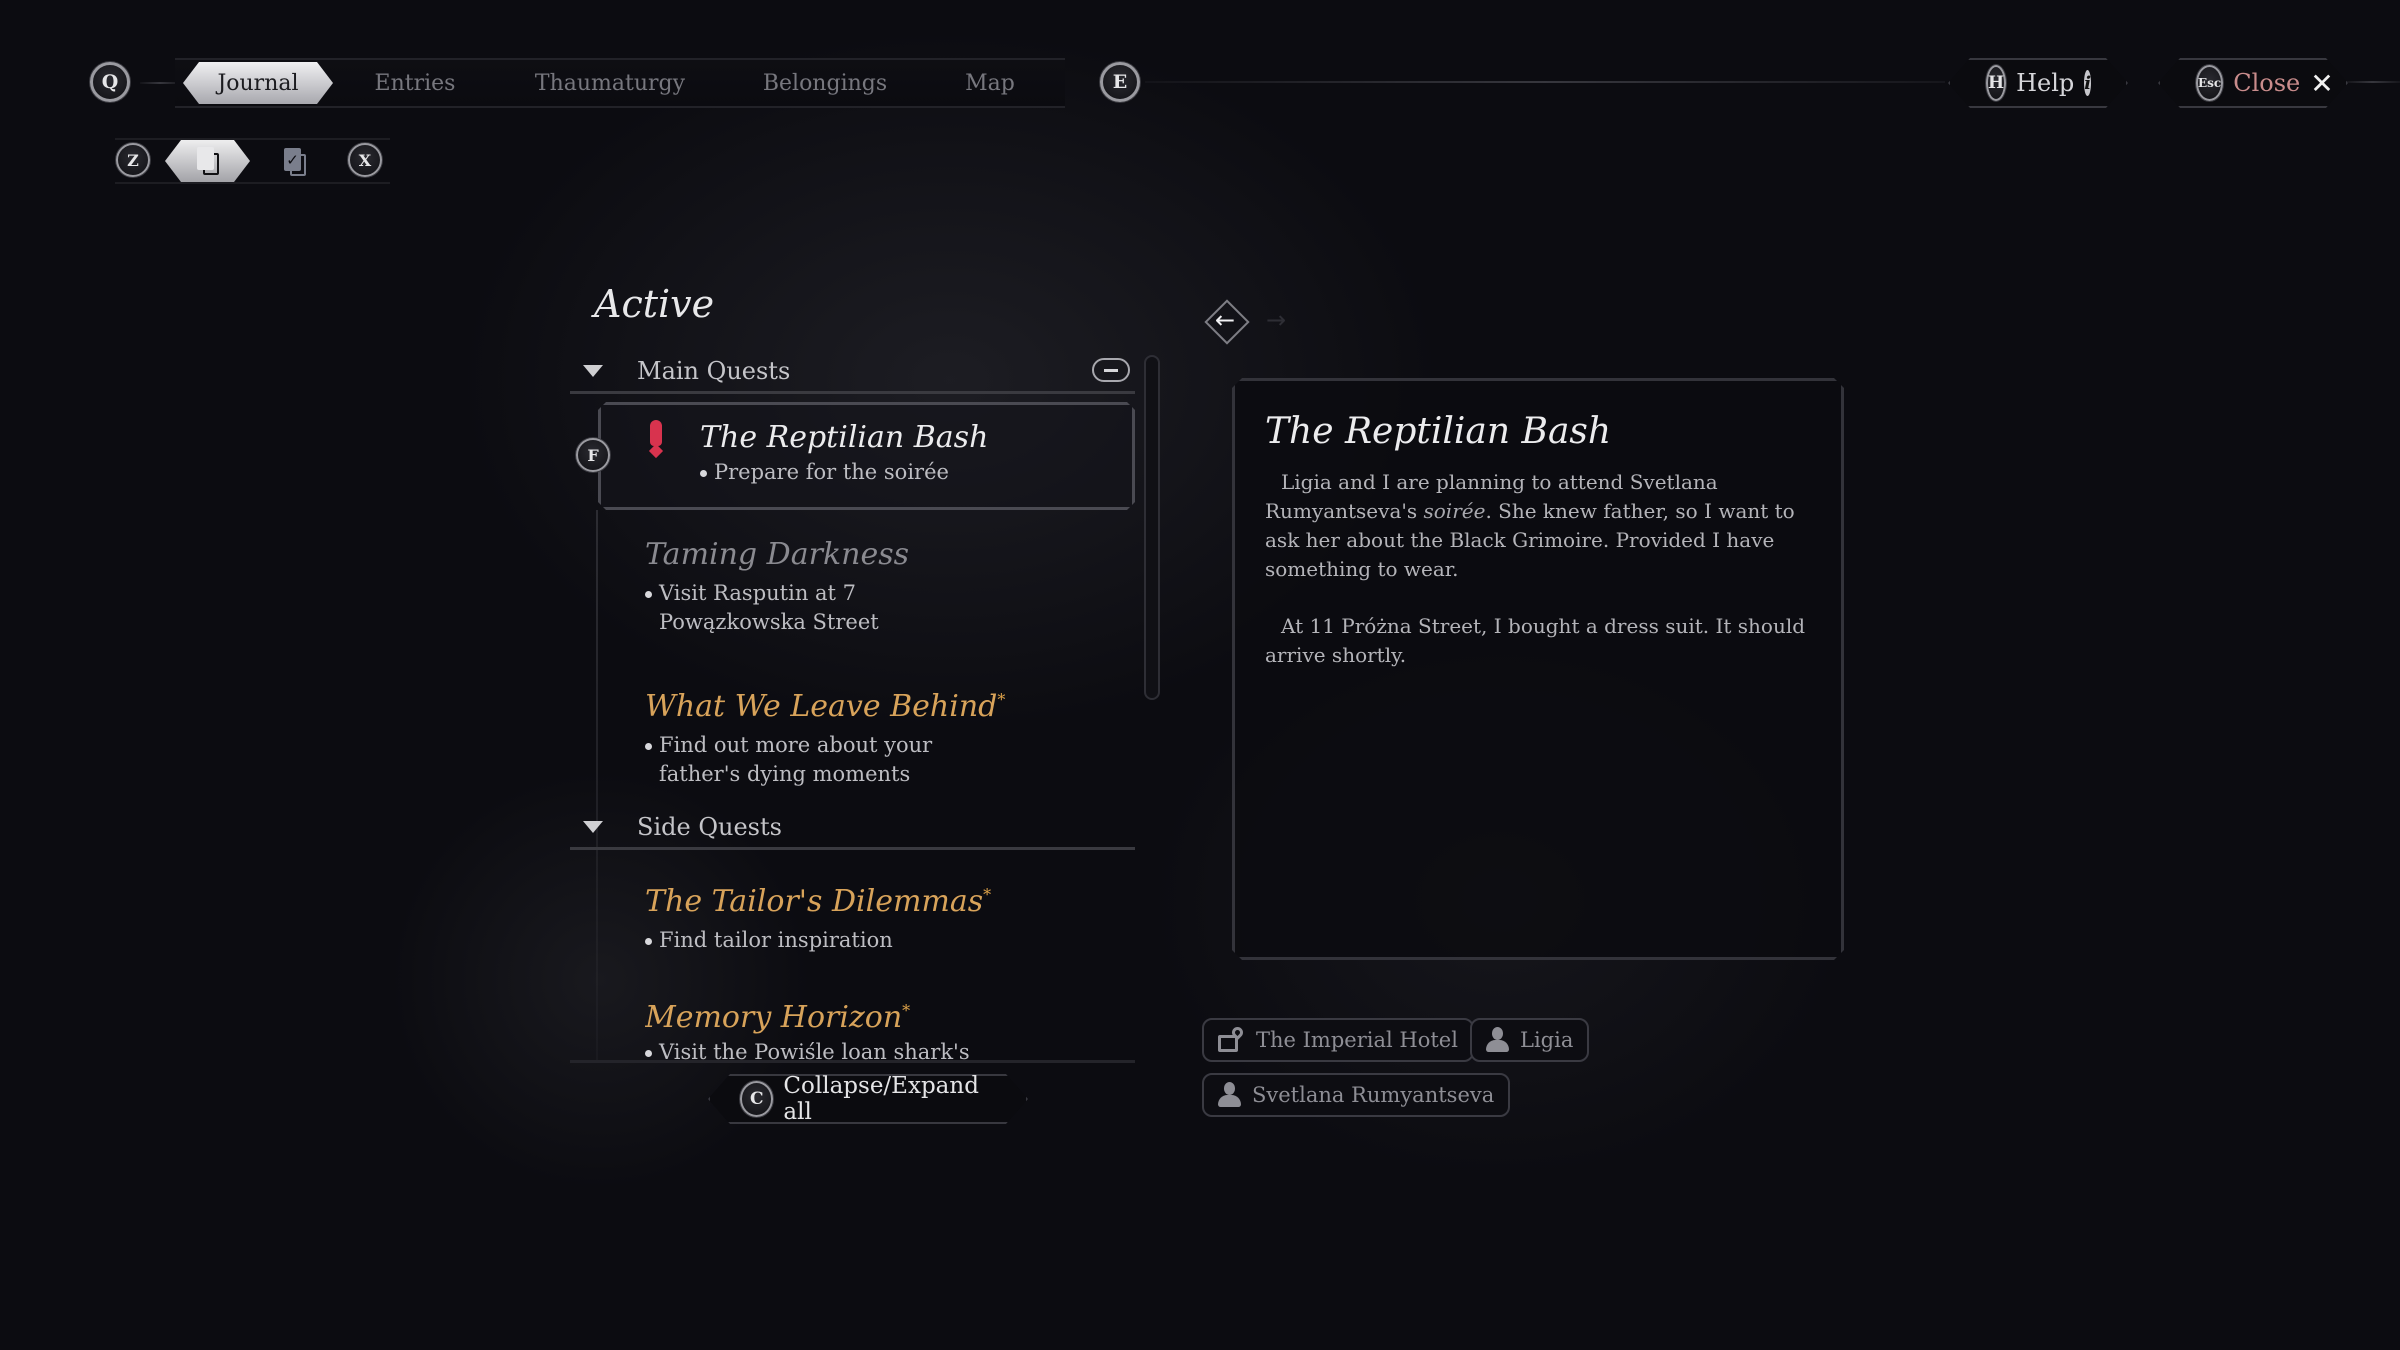  Describe the element at coordinates (825, 83) in the screenshot. I see `tab-belongings: Belongings` at that location.